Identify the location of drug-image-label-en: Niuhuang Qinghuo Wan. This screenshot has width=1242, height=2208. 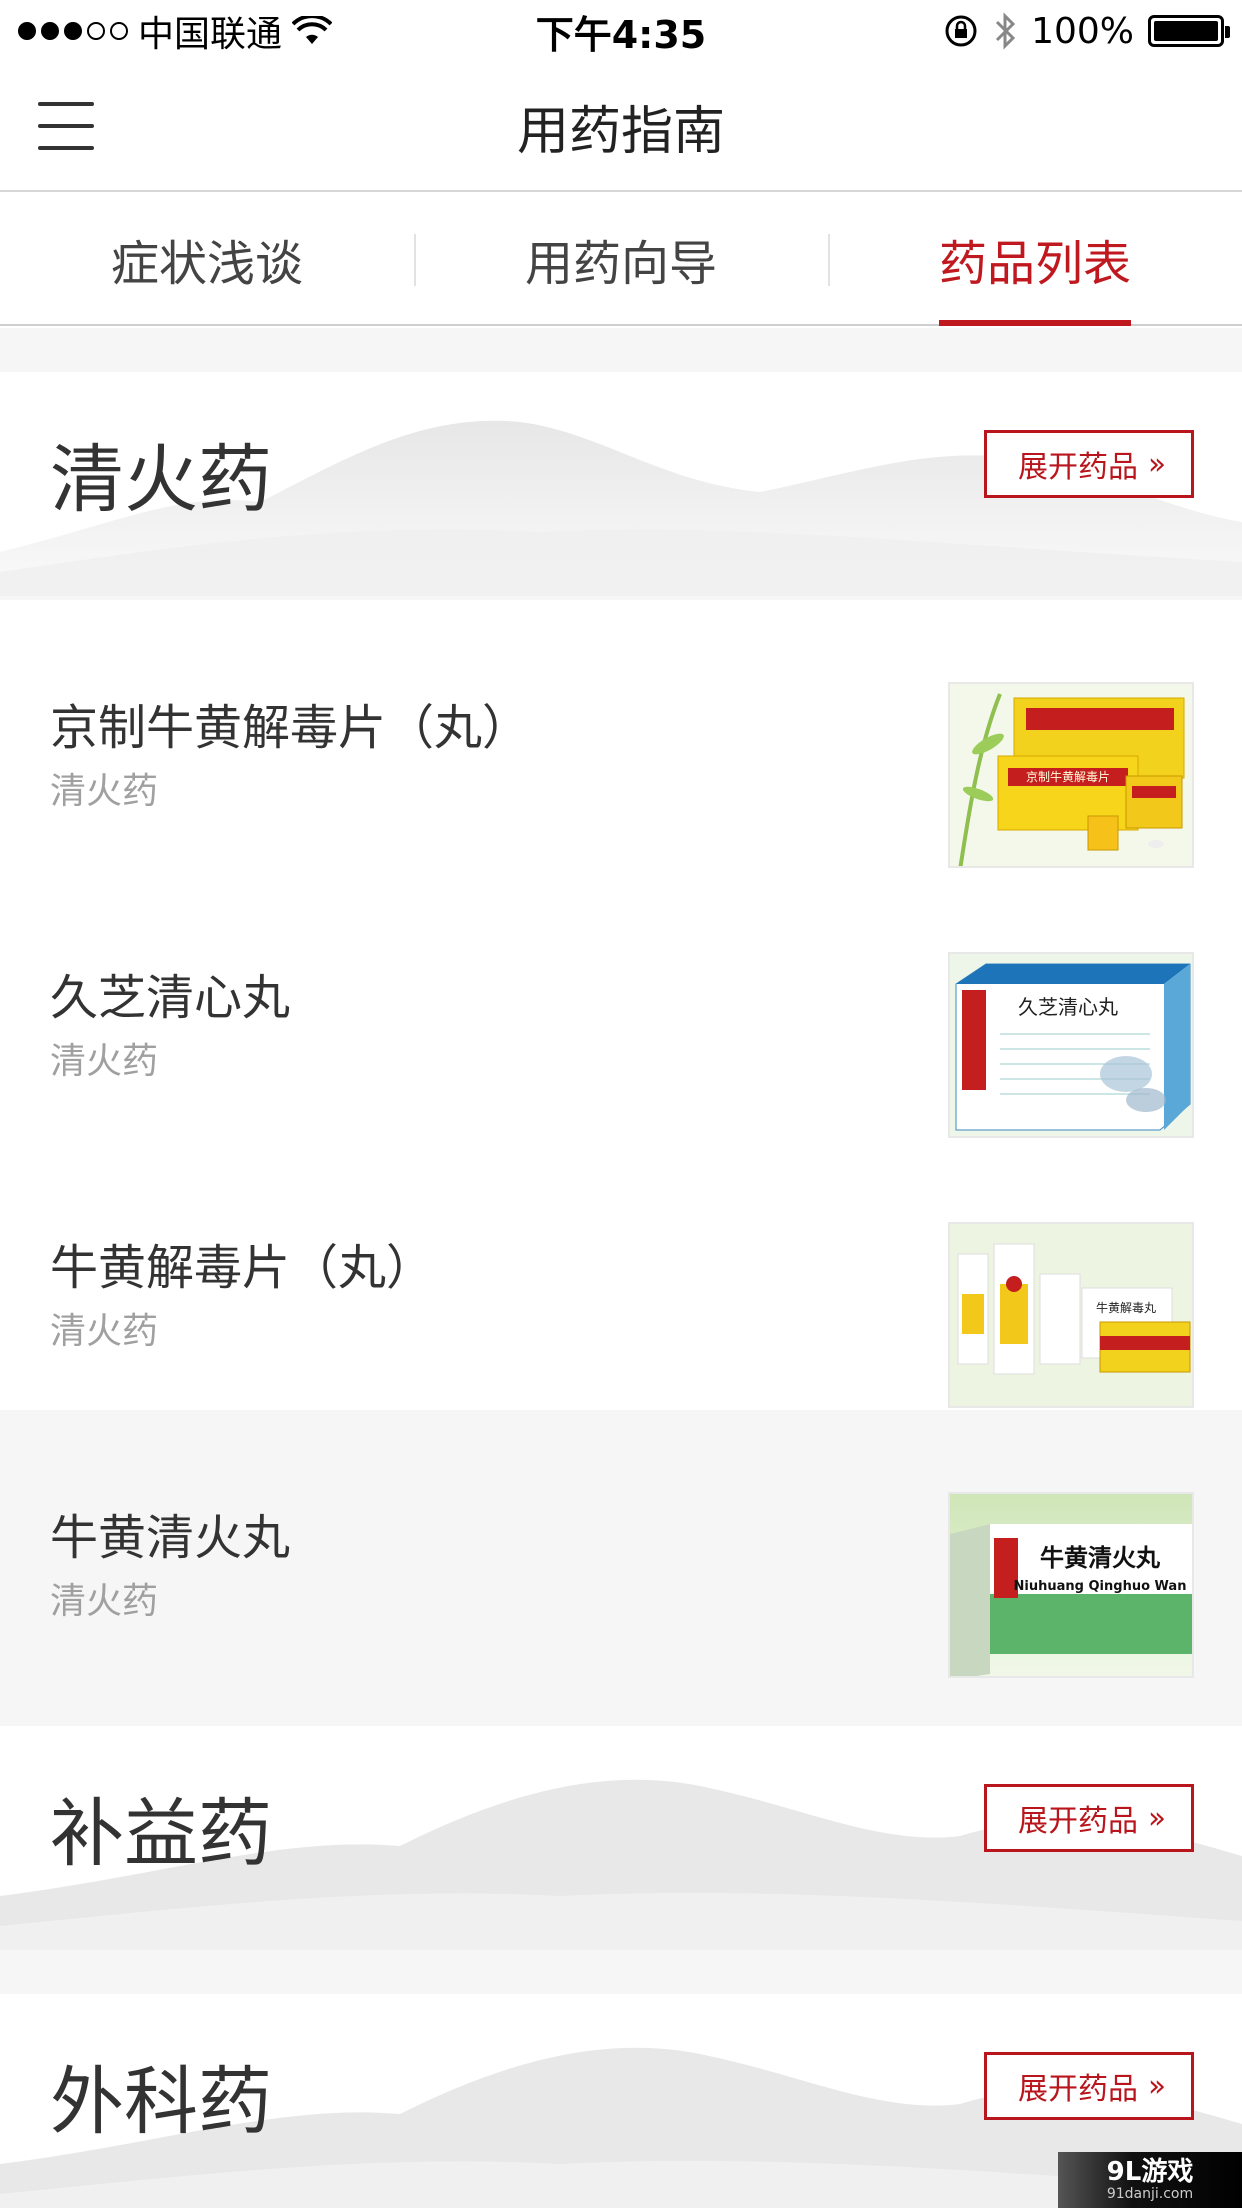
(1100, 1586).